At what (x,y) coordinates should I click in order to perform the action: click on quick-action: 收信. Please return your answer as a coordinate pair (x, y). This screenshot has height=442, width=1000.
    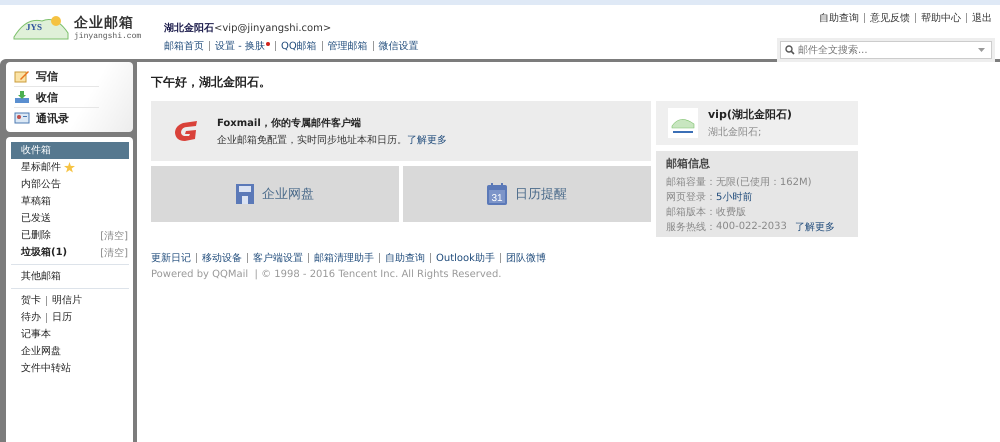
    Looking at the image, I should click on (56, 97).